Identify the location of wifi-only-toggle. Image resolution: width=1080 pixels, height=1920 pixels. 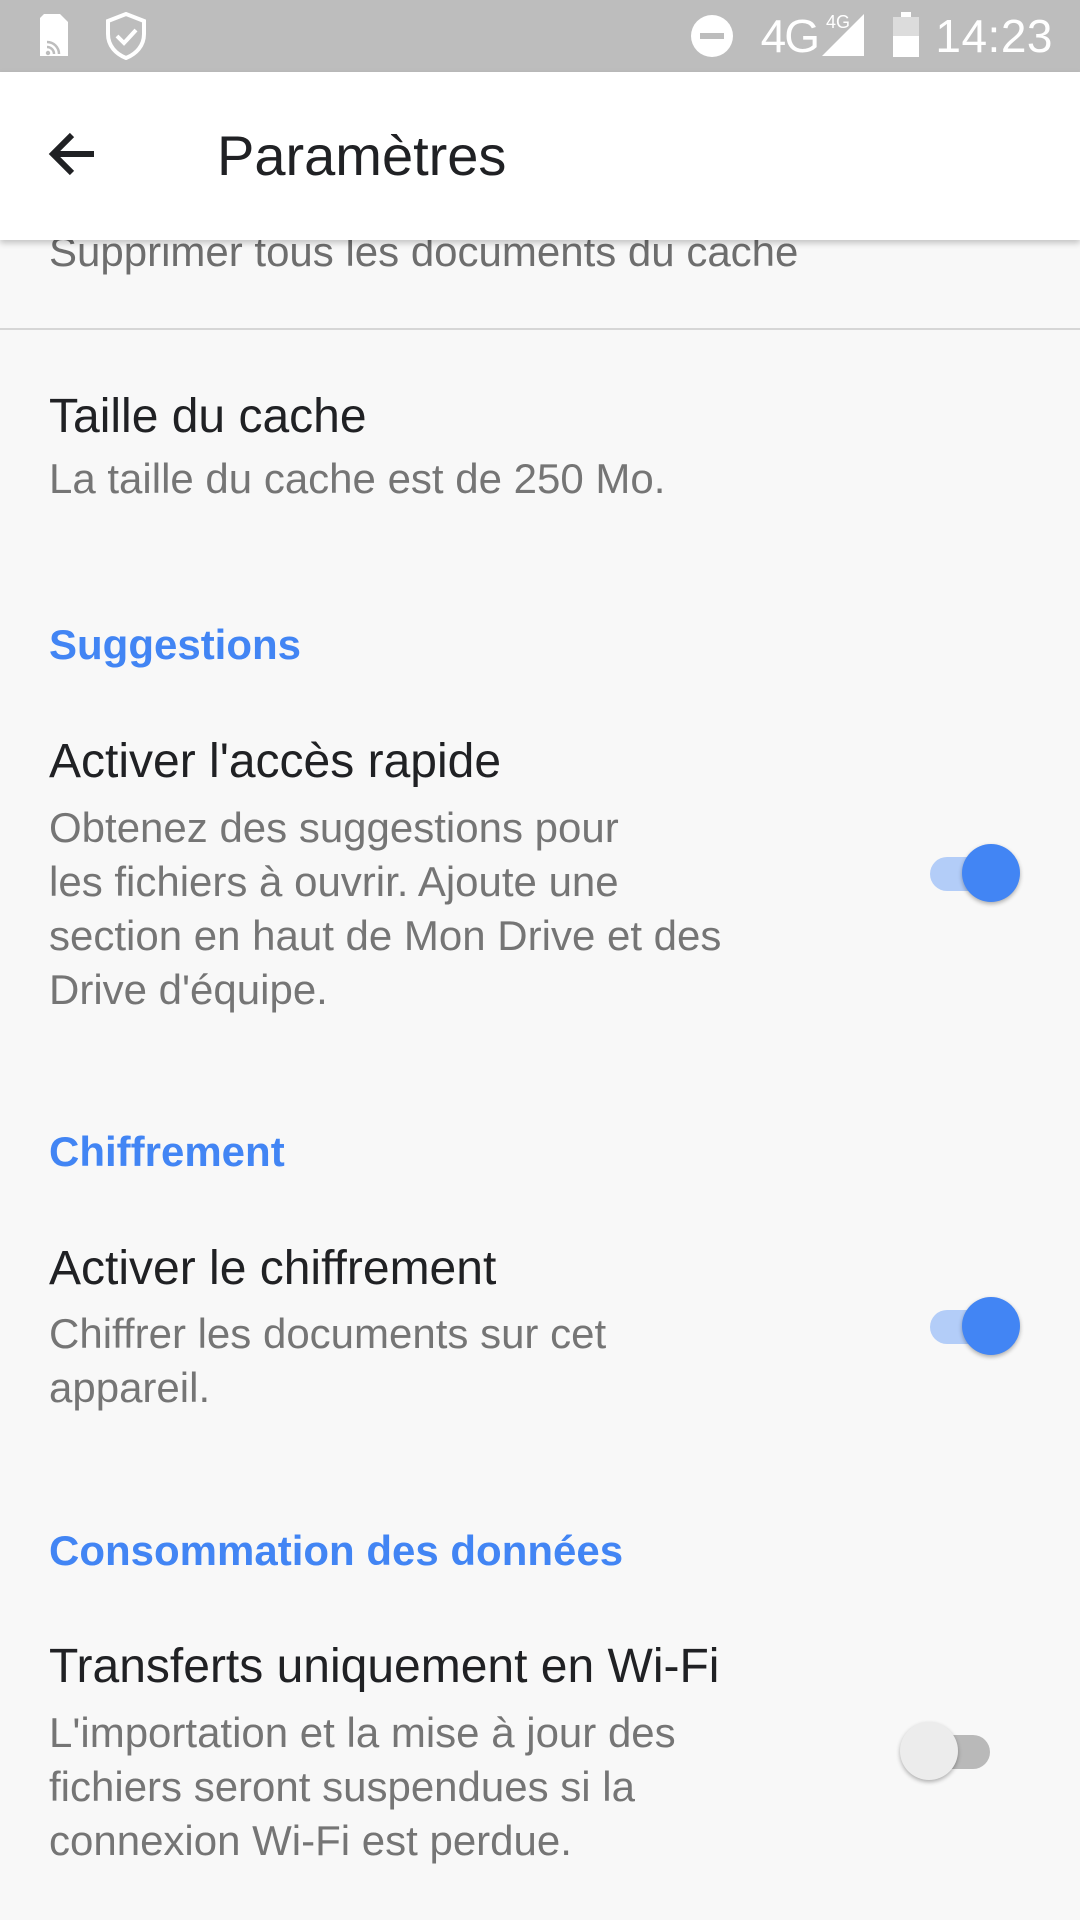
(951, 1751).